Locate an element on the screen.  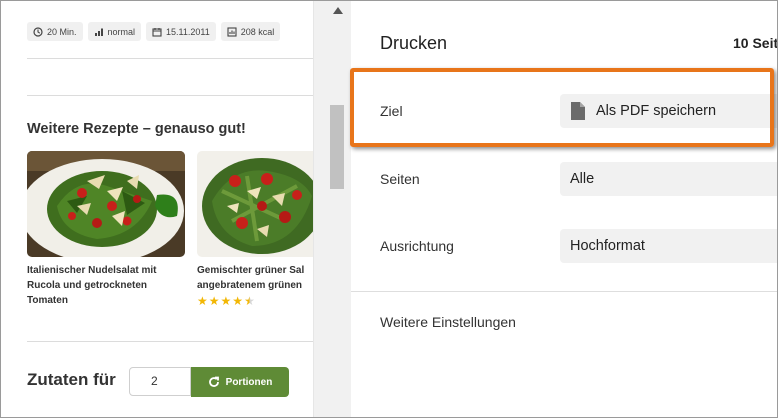
star-rating: ★ ★ ★ ★ ★ is located at coordinates (255, 301).